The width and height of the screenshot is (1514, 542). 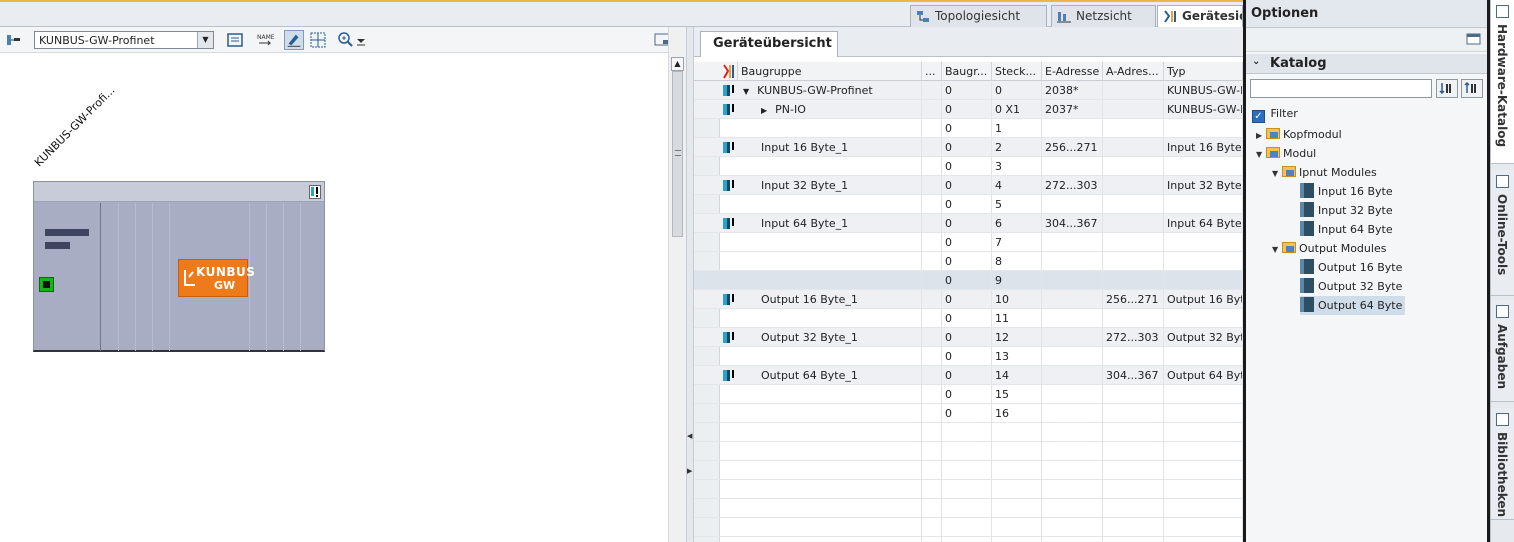 I want to click on device-network-icon, so click(x=14, y=40).